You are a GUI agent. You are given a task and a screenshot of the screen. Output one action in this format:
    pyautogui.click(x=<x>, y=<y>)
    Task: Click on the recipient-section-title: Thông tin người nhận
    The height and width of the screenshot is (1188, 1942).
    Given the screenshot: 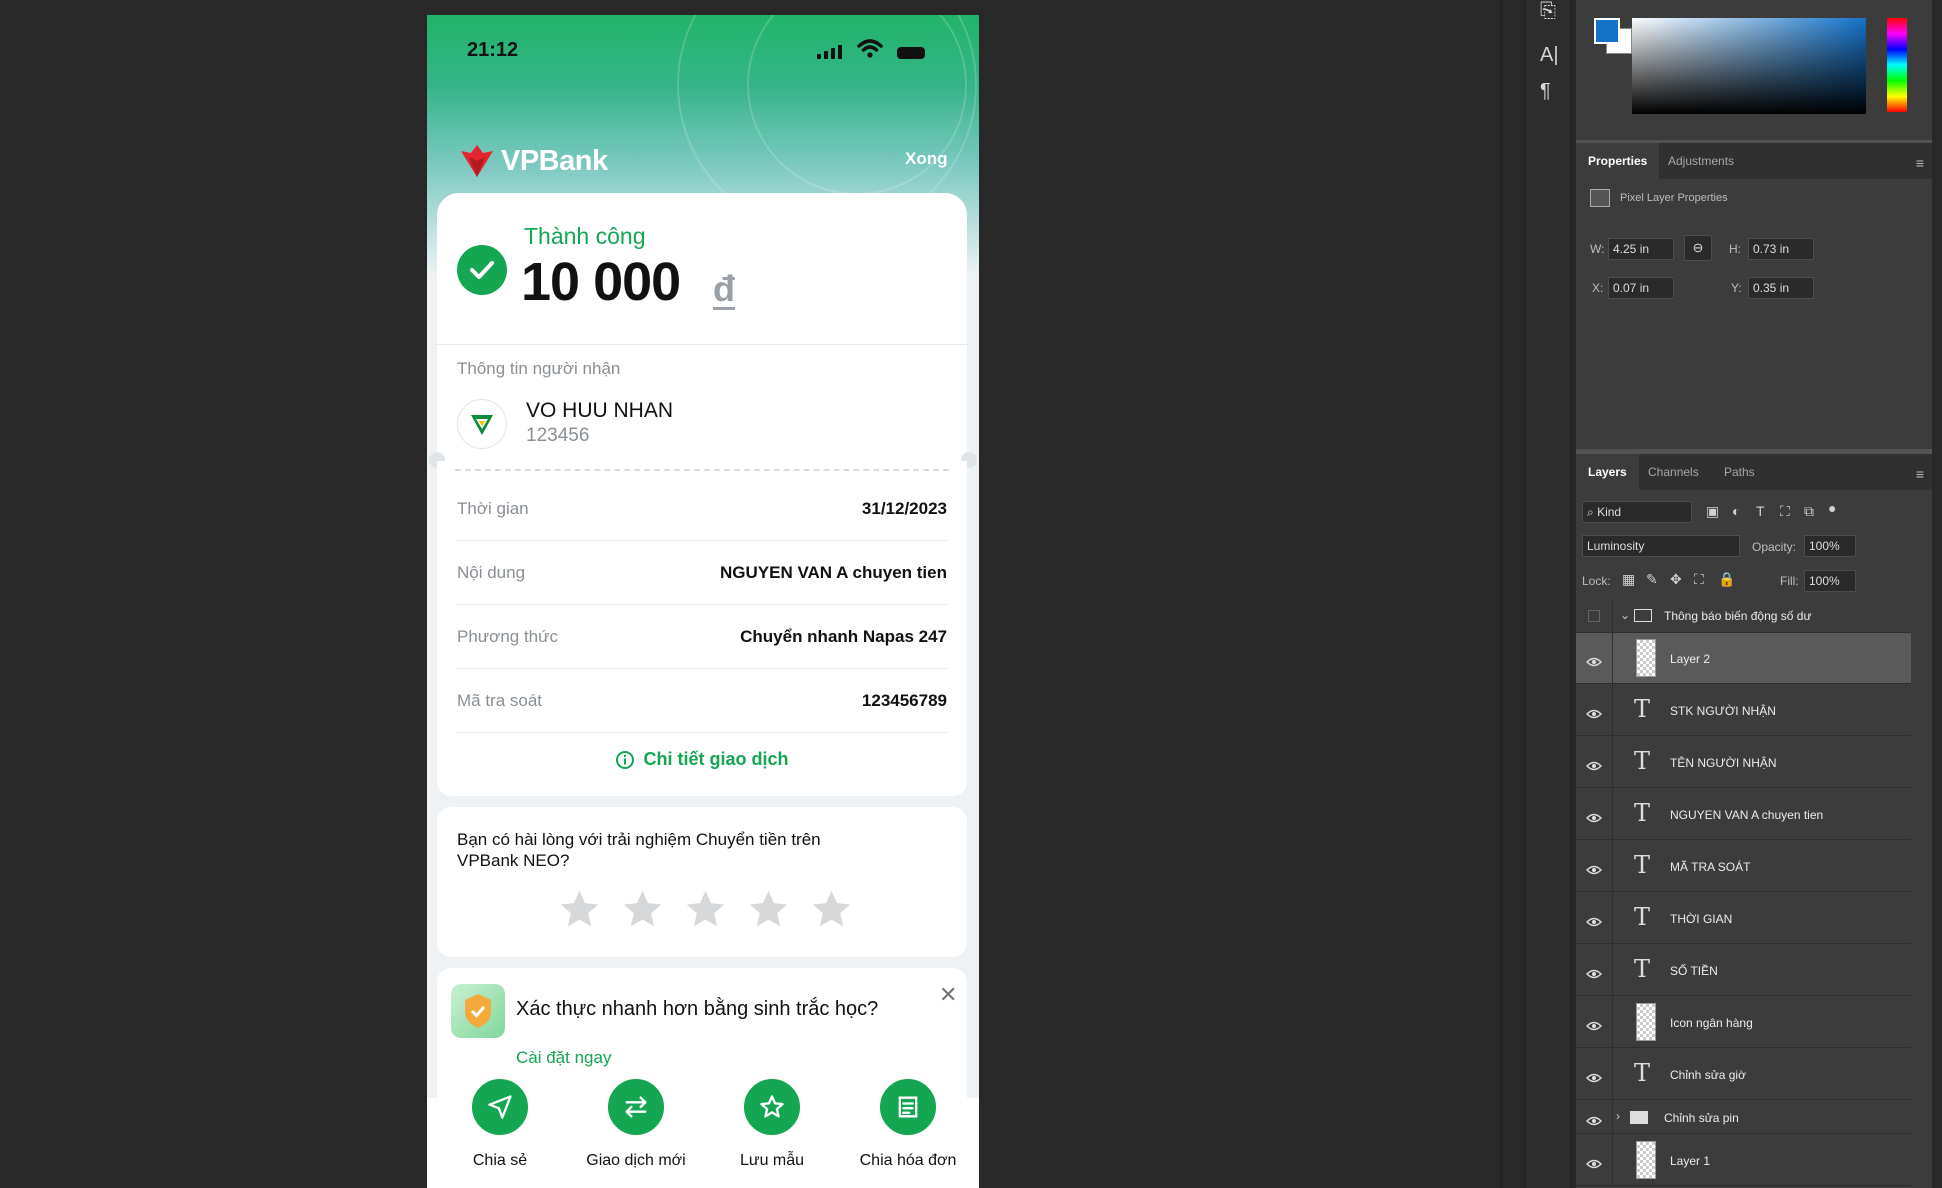 What is the action you would take?
    pyautogui.click(x=539, y=368)
    